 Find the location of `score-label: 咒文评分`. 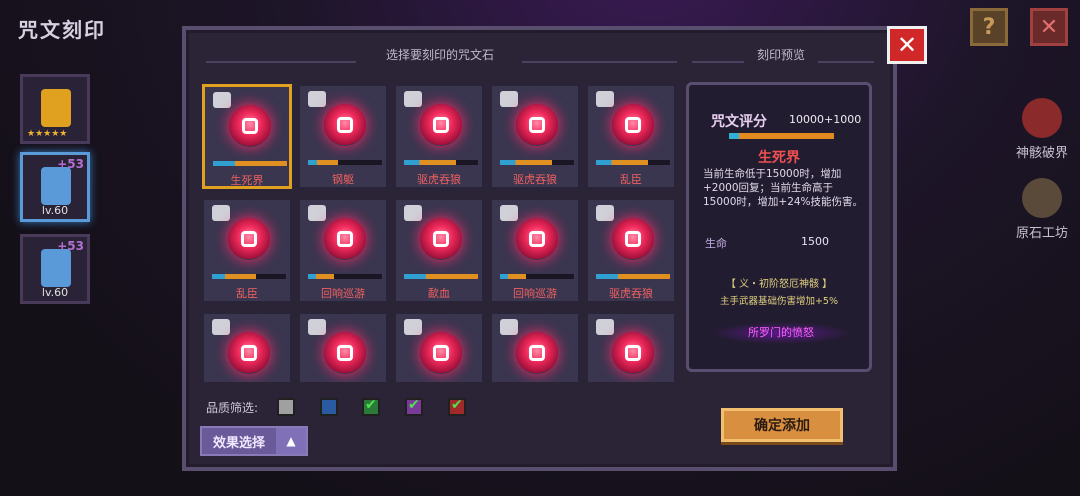

score-label: 咒文评分 is located at coordinates (739, 122).